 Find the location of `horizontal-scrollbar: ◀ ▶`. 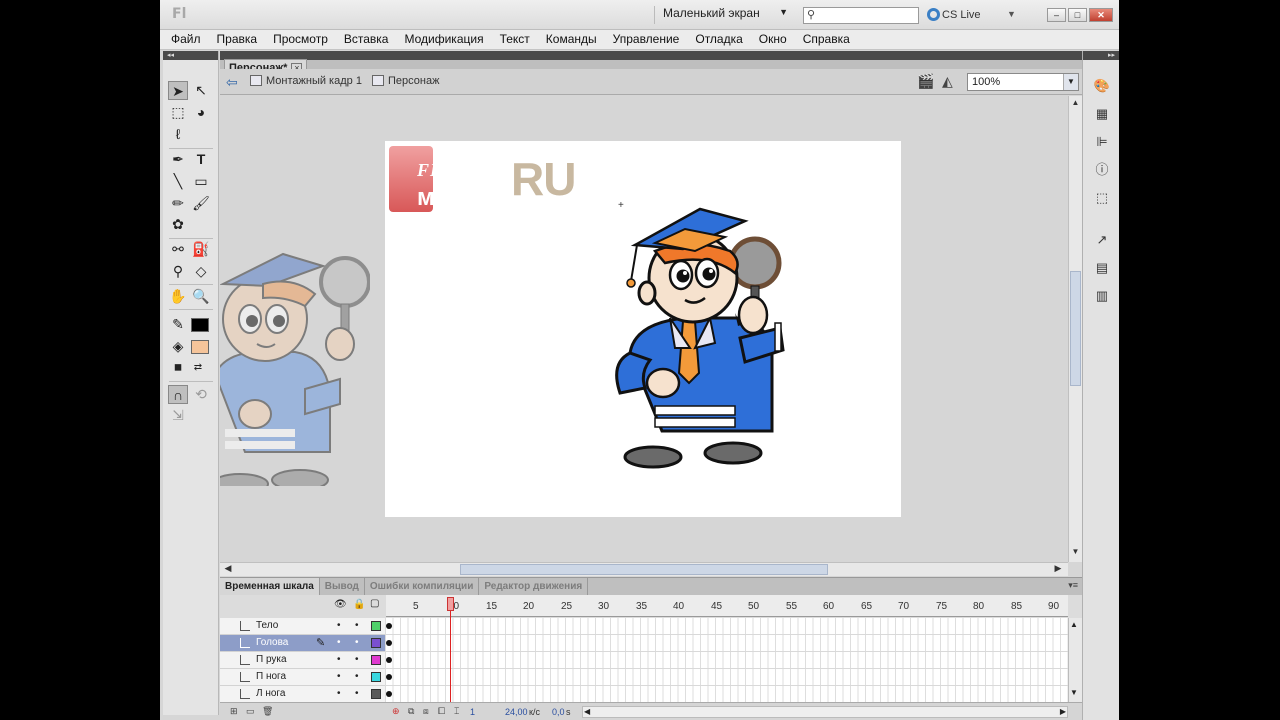

horizontal-scrollbar: ◀ ▶ is located at coordinates (644, 569).